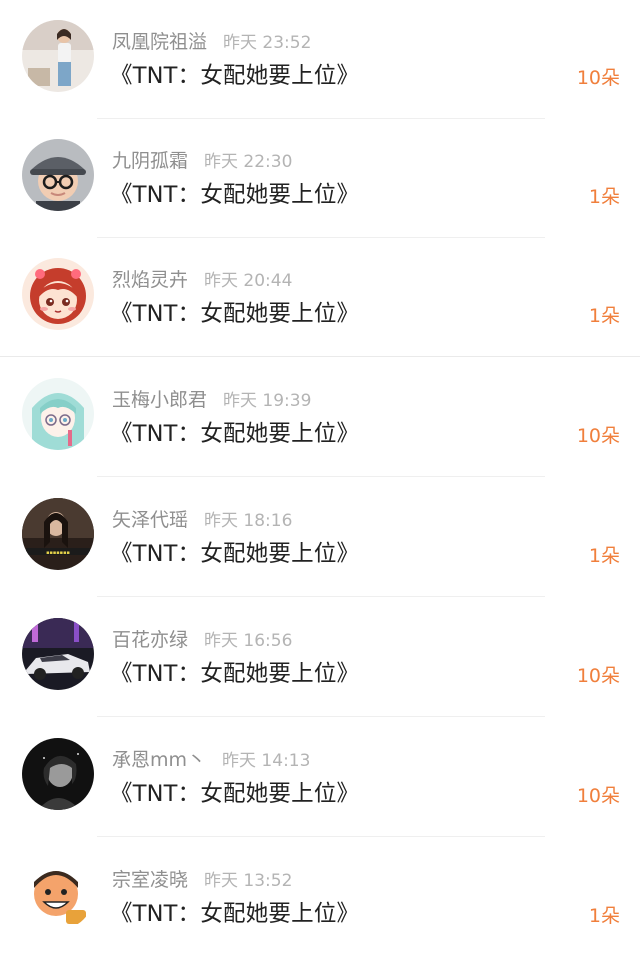 This screenshot has width=640, height=957. I want to click on username: 烈焰灵卉, so click(150, 280).